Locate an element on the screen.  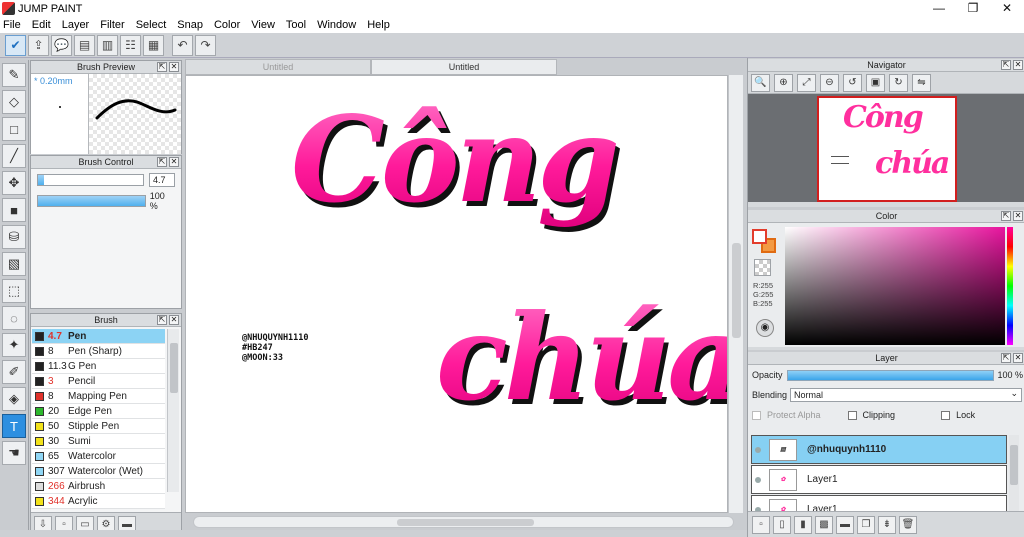
layer-folder-icon: ▬ is located at coordinates (845, 524).